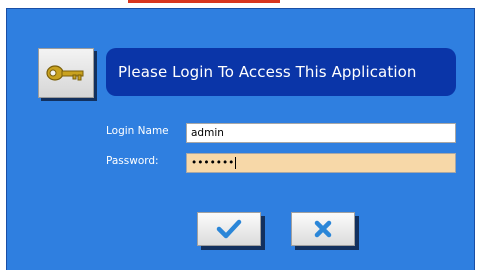  I want to click on login-name-input: admin, so click(321, 133).